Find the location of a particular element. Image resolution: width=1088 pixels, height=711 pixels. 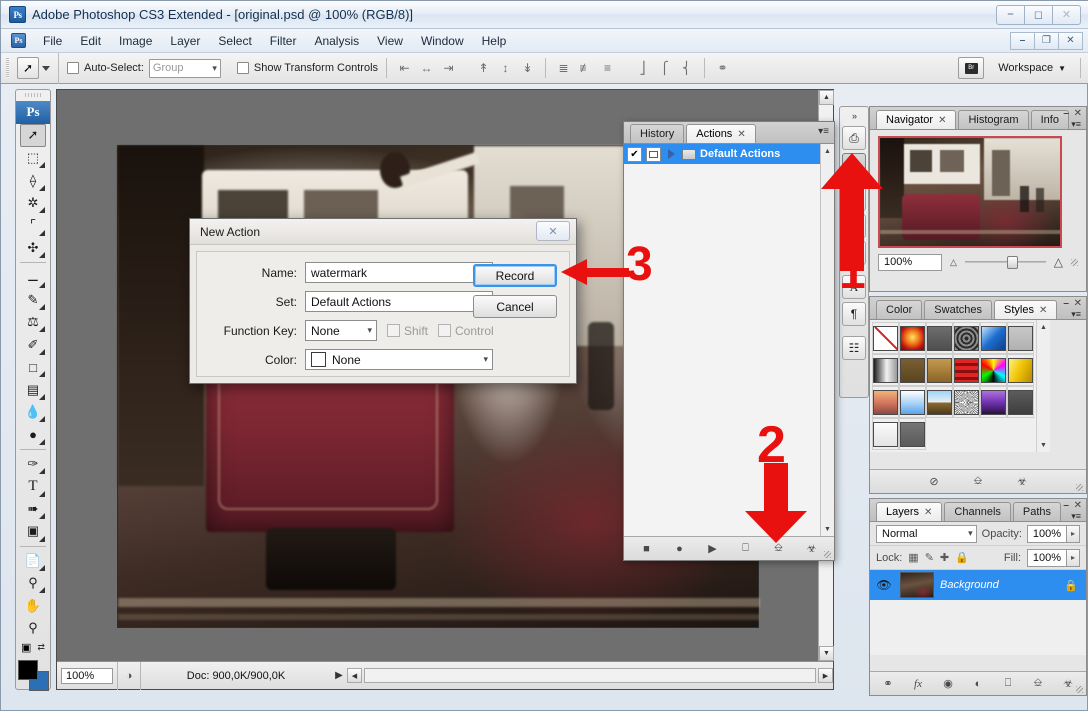

distribute-top-edges-icon: ≣ is located at coordinates (563, 68).